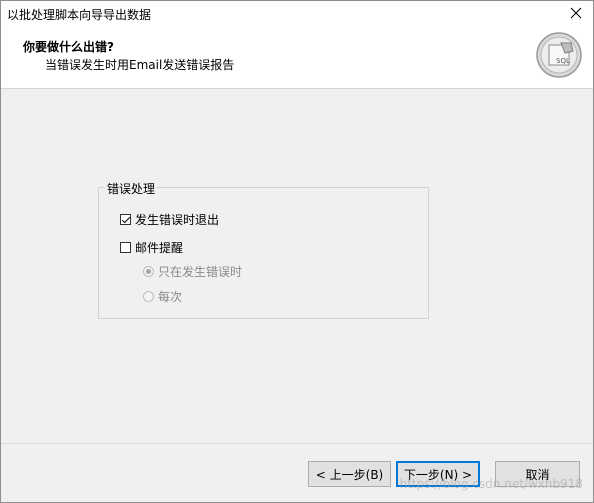 This screenshot has width=594, height=503. Describe the element at coordinates (297, 443) in the screenshot. I see `button-separator` at that location.